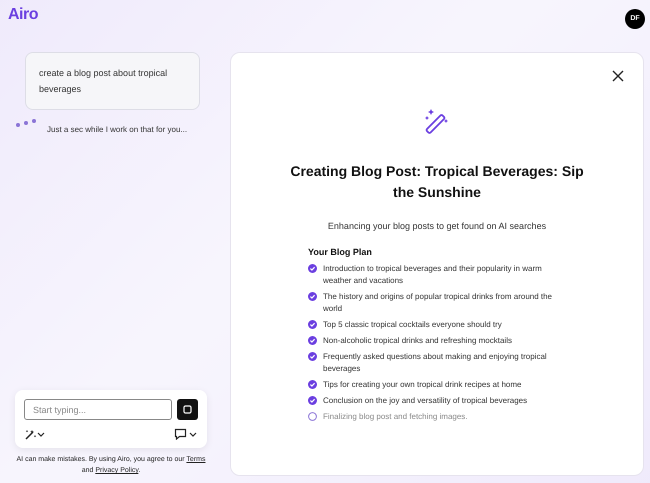 The height and width of the screenshot is (483, 650). I want to click on typing-indicator-icon, so click(27, 123).